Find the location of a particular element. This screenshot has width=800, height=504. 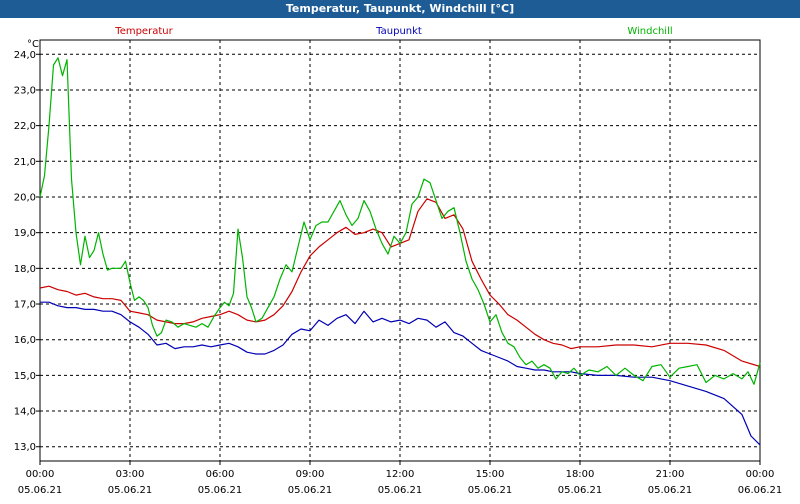

x-tick-time-label: 15:00 is located at coordinates (490, 474).